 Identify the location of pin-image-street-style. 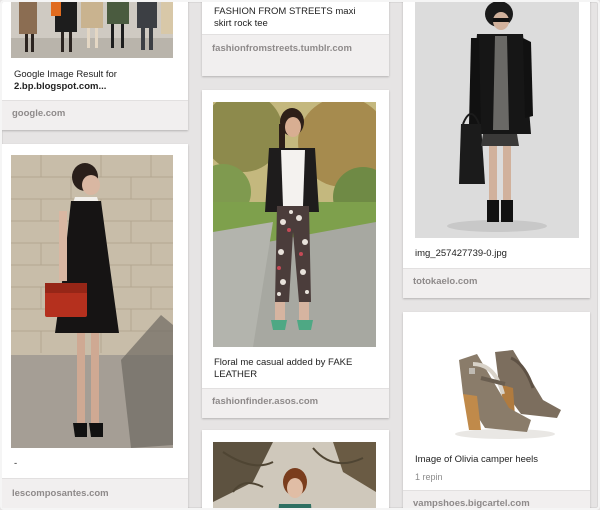
(92, 30).